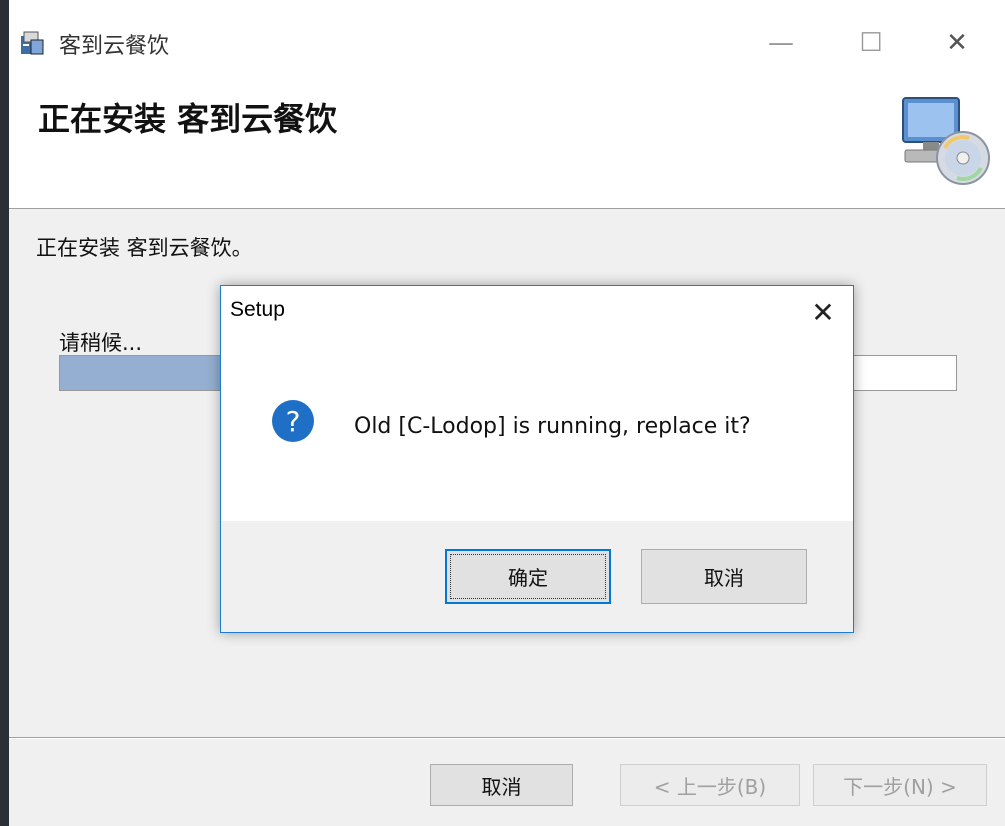 The image size is (1005, 826). I want to click on window-title: 客到云餐饮, so click(114, 46).